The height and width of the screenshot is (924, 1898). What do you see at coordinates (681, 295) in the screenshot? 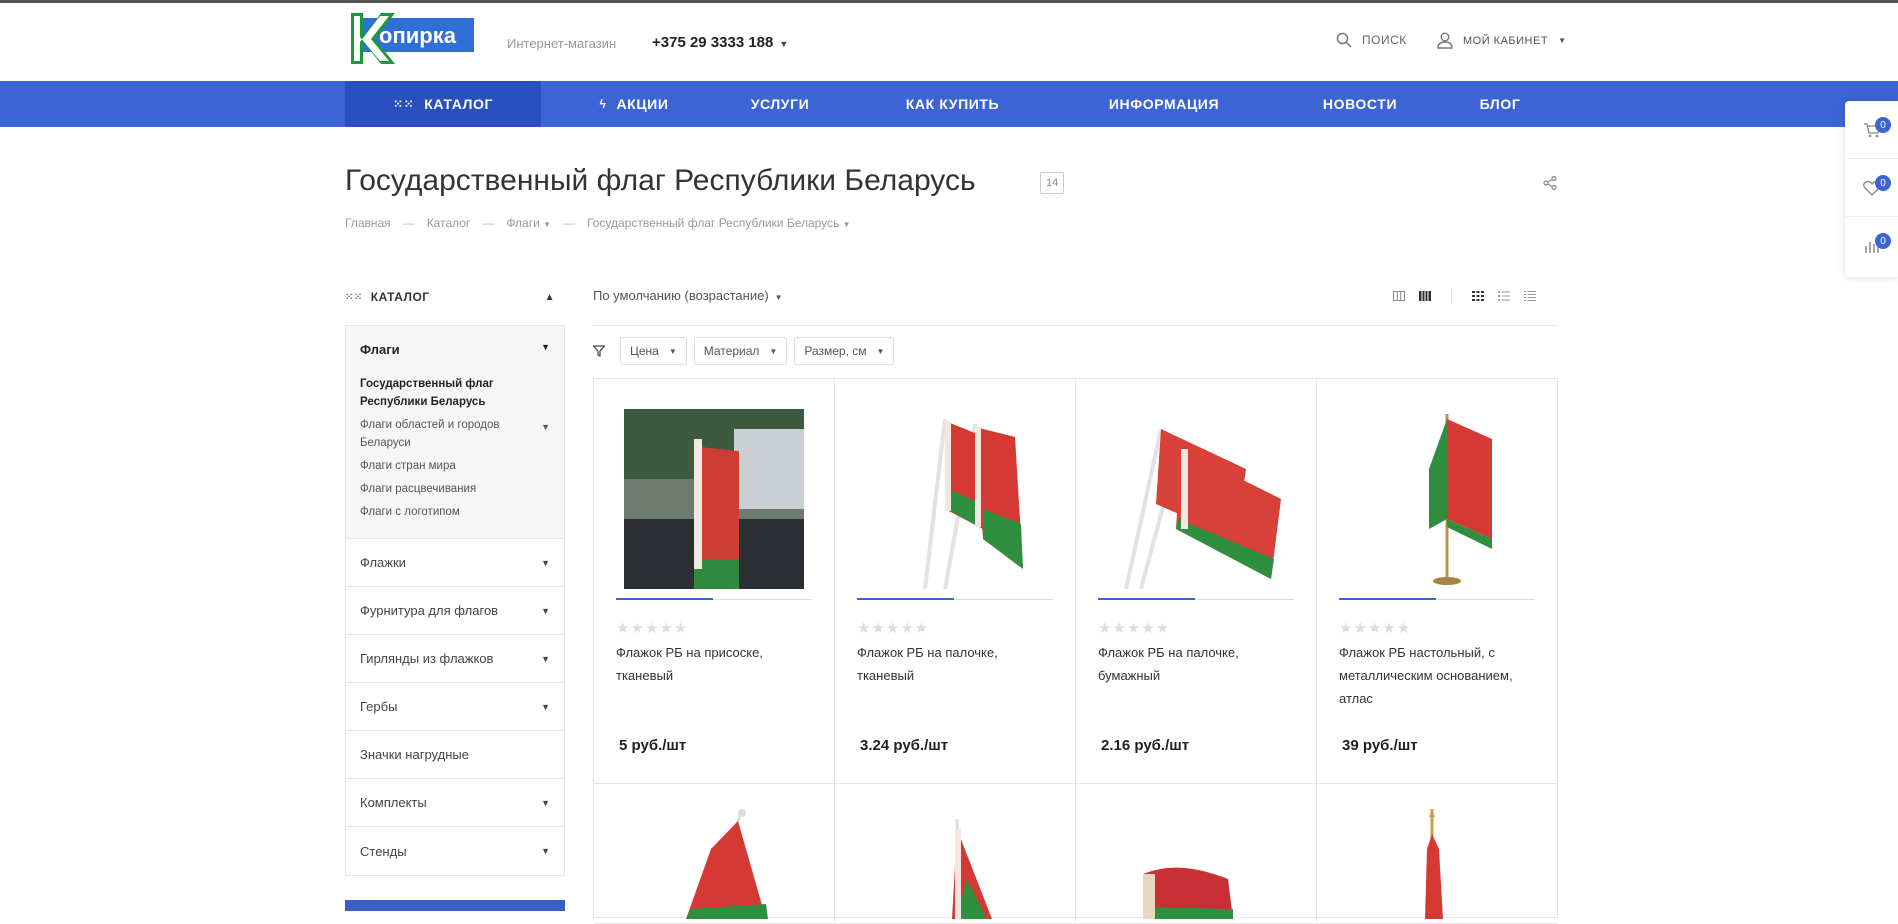
I see `sort-label: По умолчанию (возрастание)` at bounding box center [681, 295].